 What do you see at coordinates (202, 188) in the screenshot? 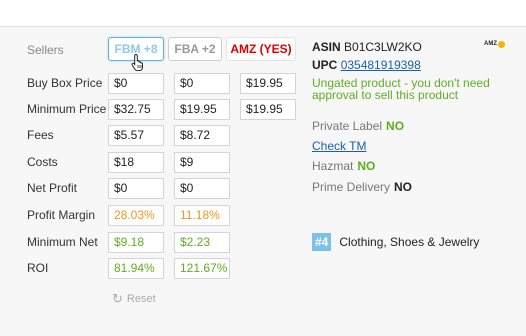
I see `net-profit-fba-value: $0` at bounding box center [202, 188].